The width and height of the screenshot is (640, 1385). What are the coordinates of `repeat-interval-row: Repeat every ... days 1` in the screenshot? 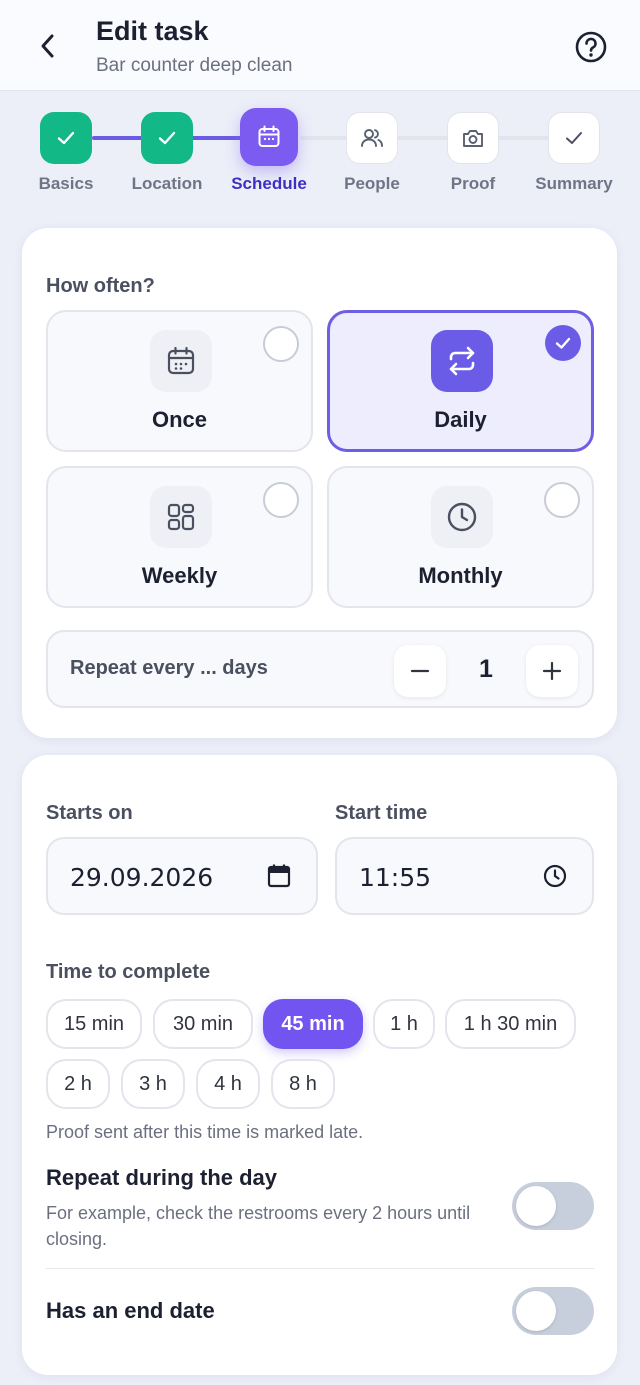 It's located at (320, 669).